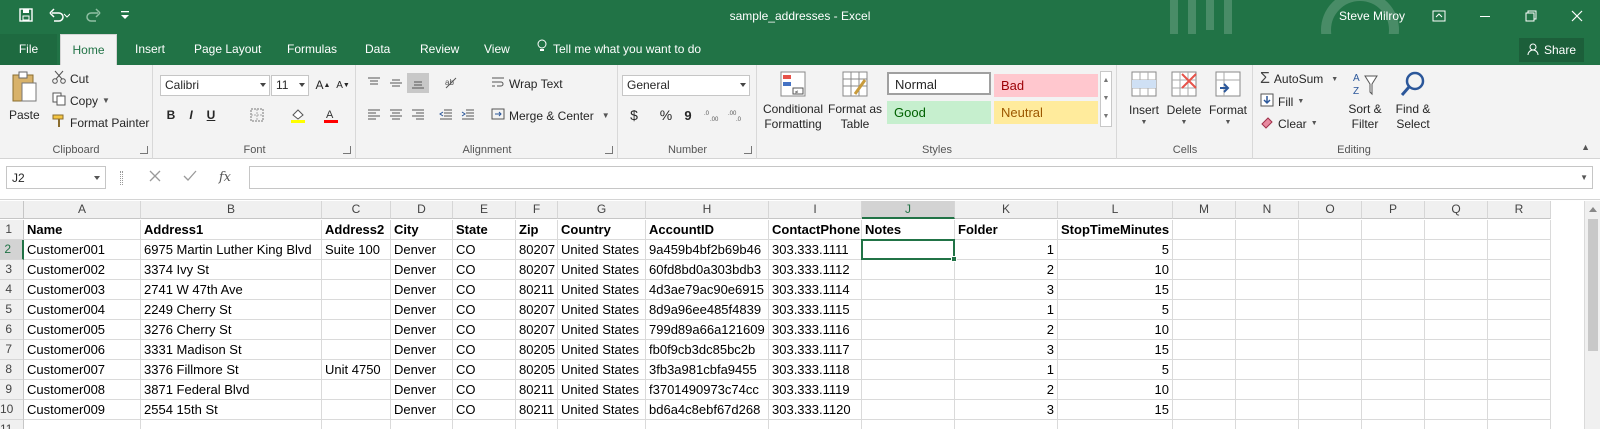  Describe the element at coordinates (347, 150) in the screenshot. I see `font-launcher-icon` at that location.